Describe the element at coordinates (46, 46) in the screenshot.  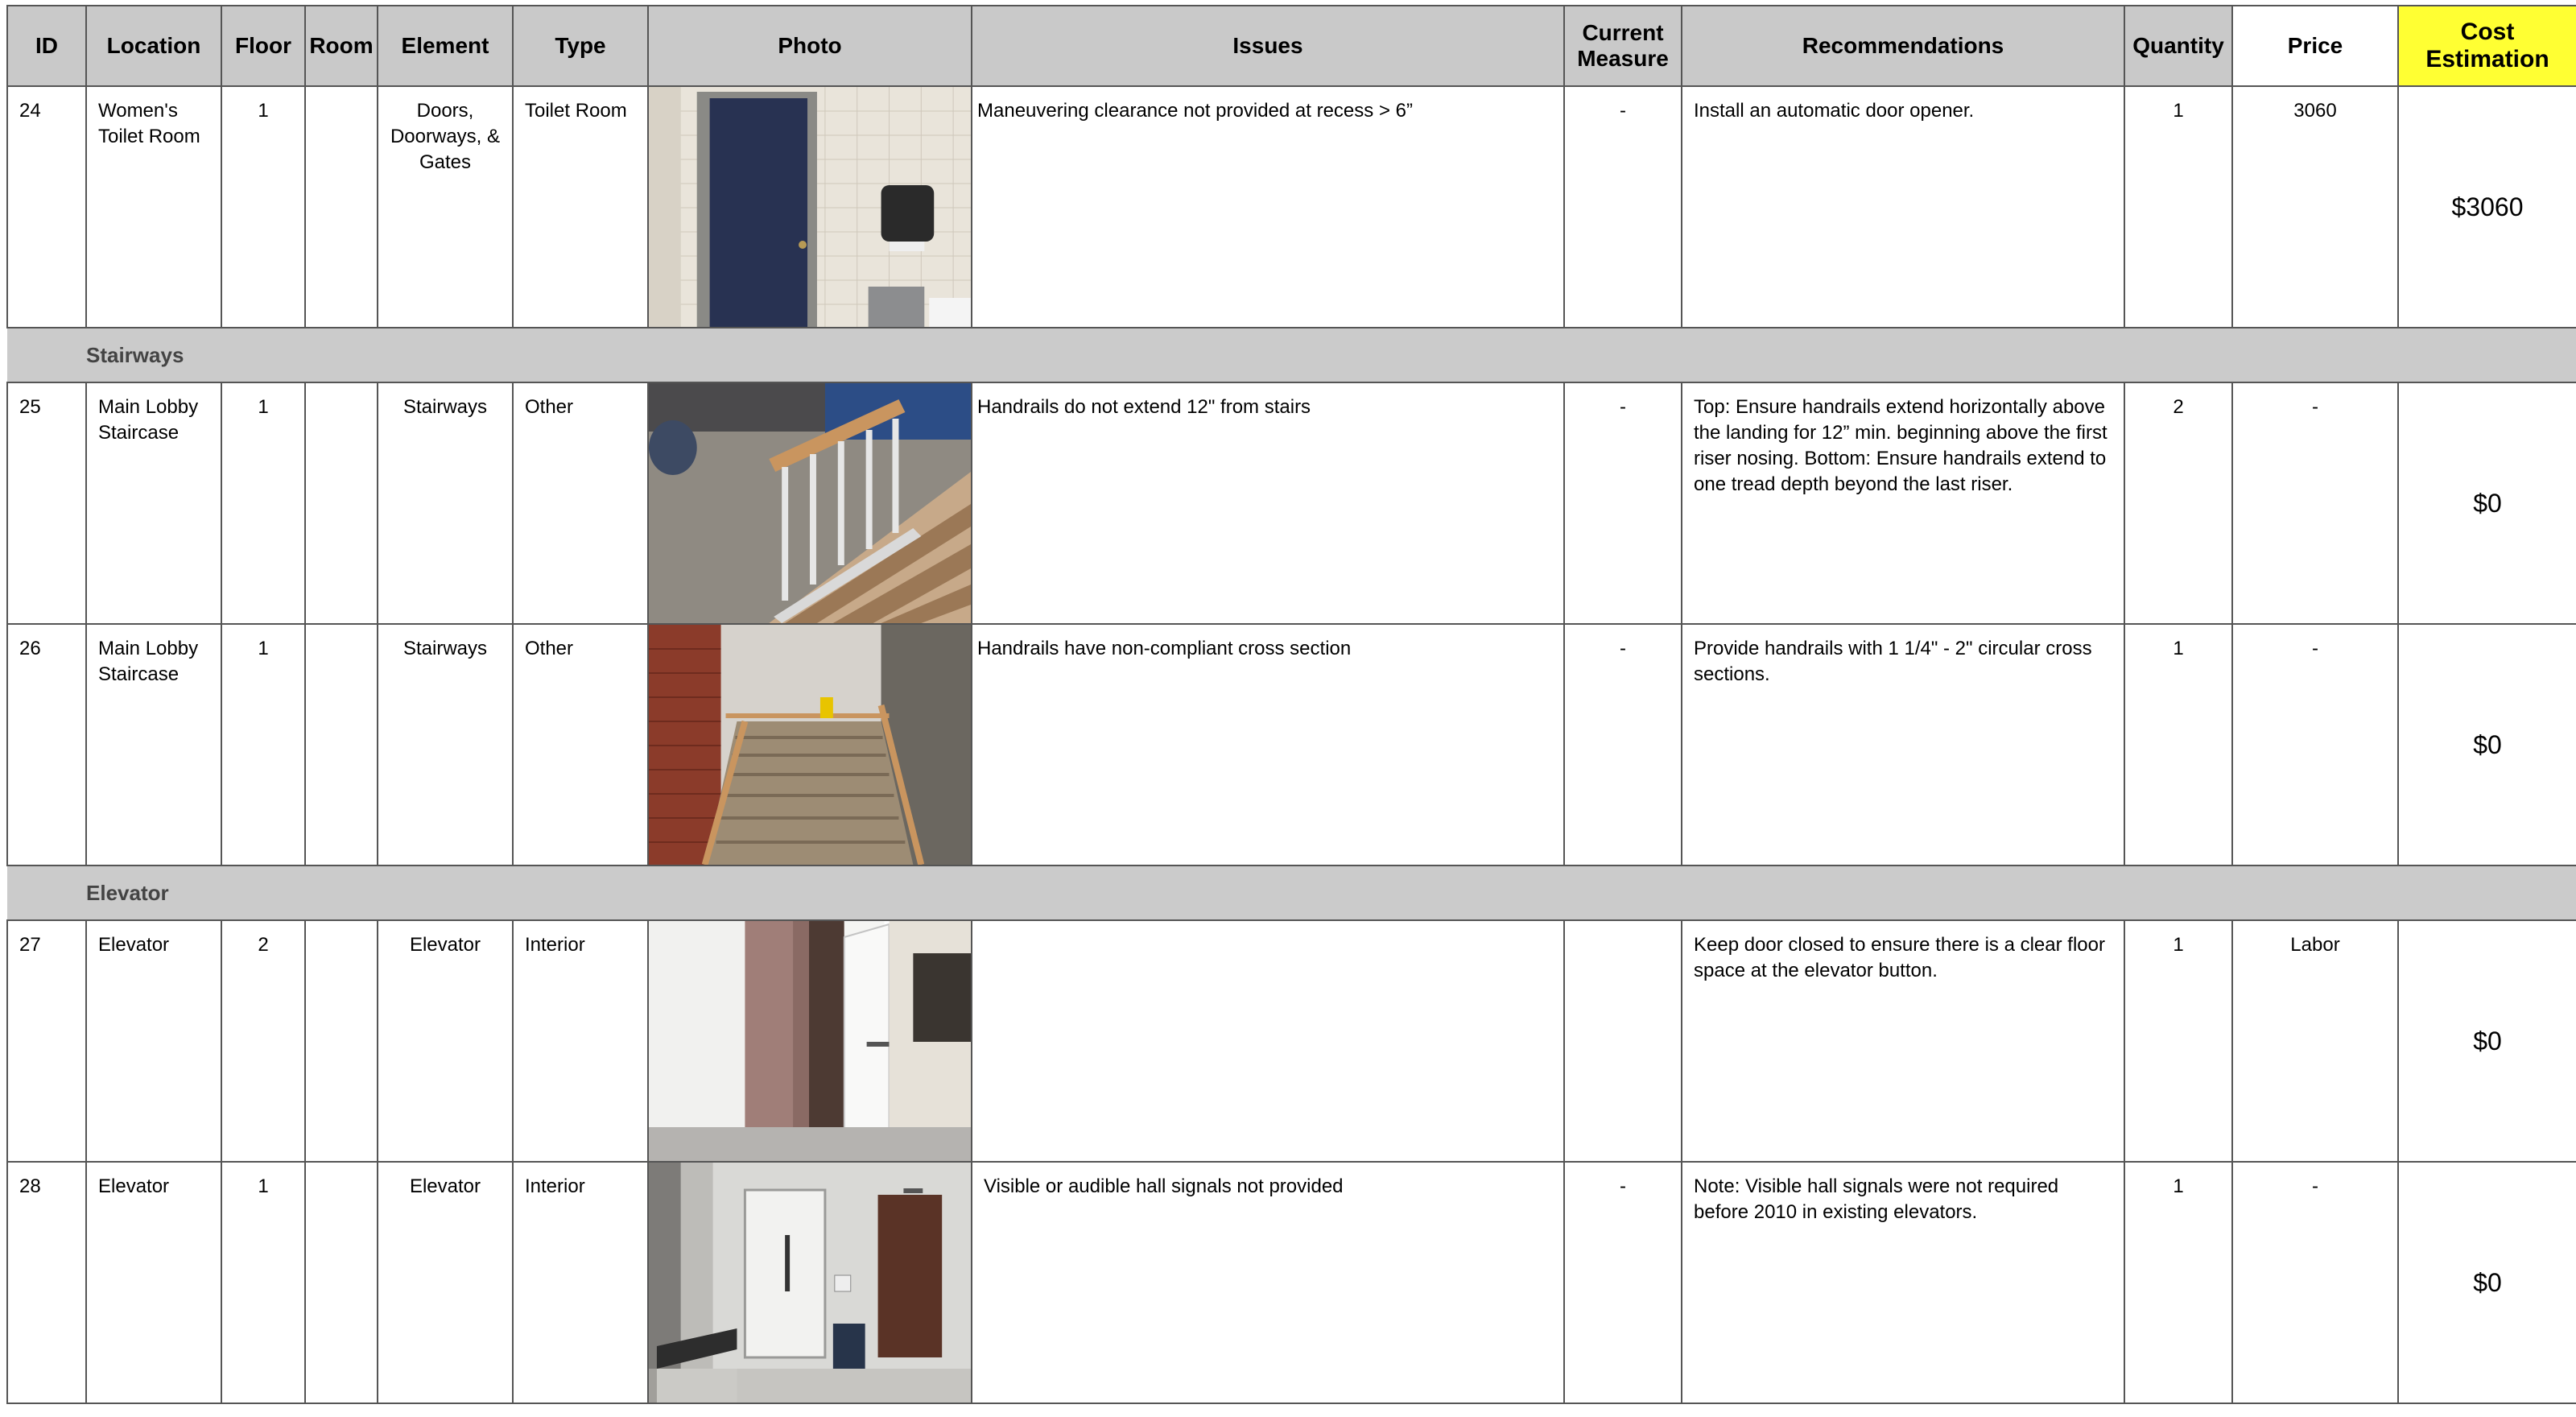
I see `col-header-id: ID` at that location.